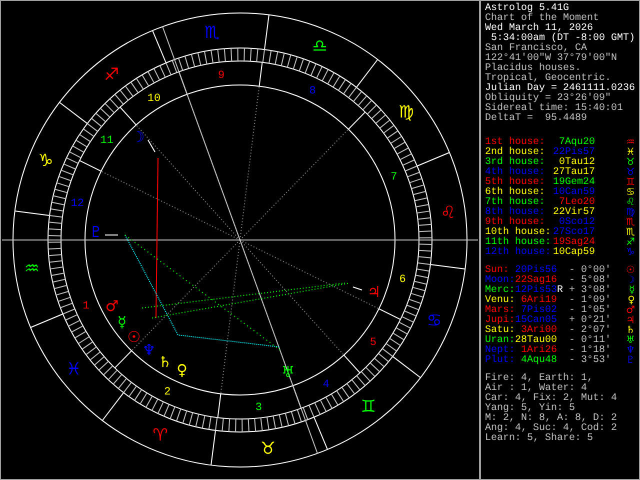 The width and height of the screenshot is (640, 480). I want to click on planet-aspect-offset: - 2°07', so click(589, 331).